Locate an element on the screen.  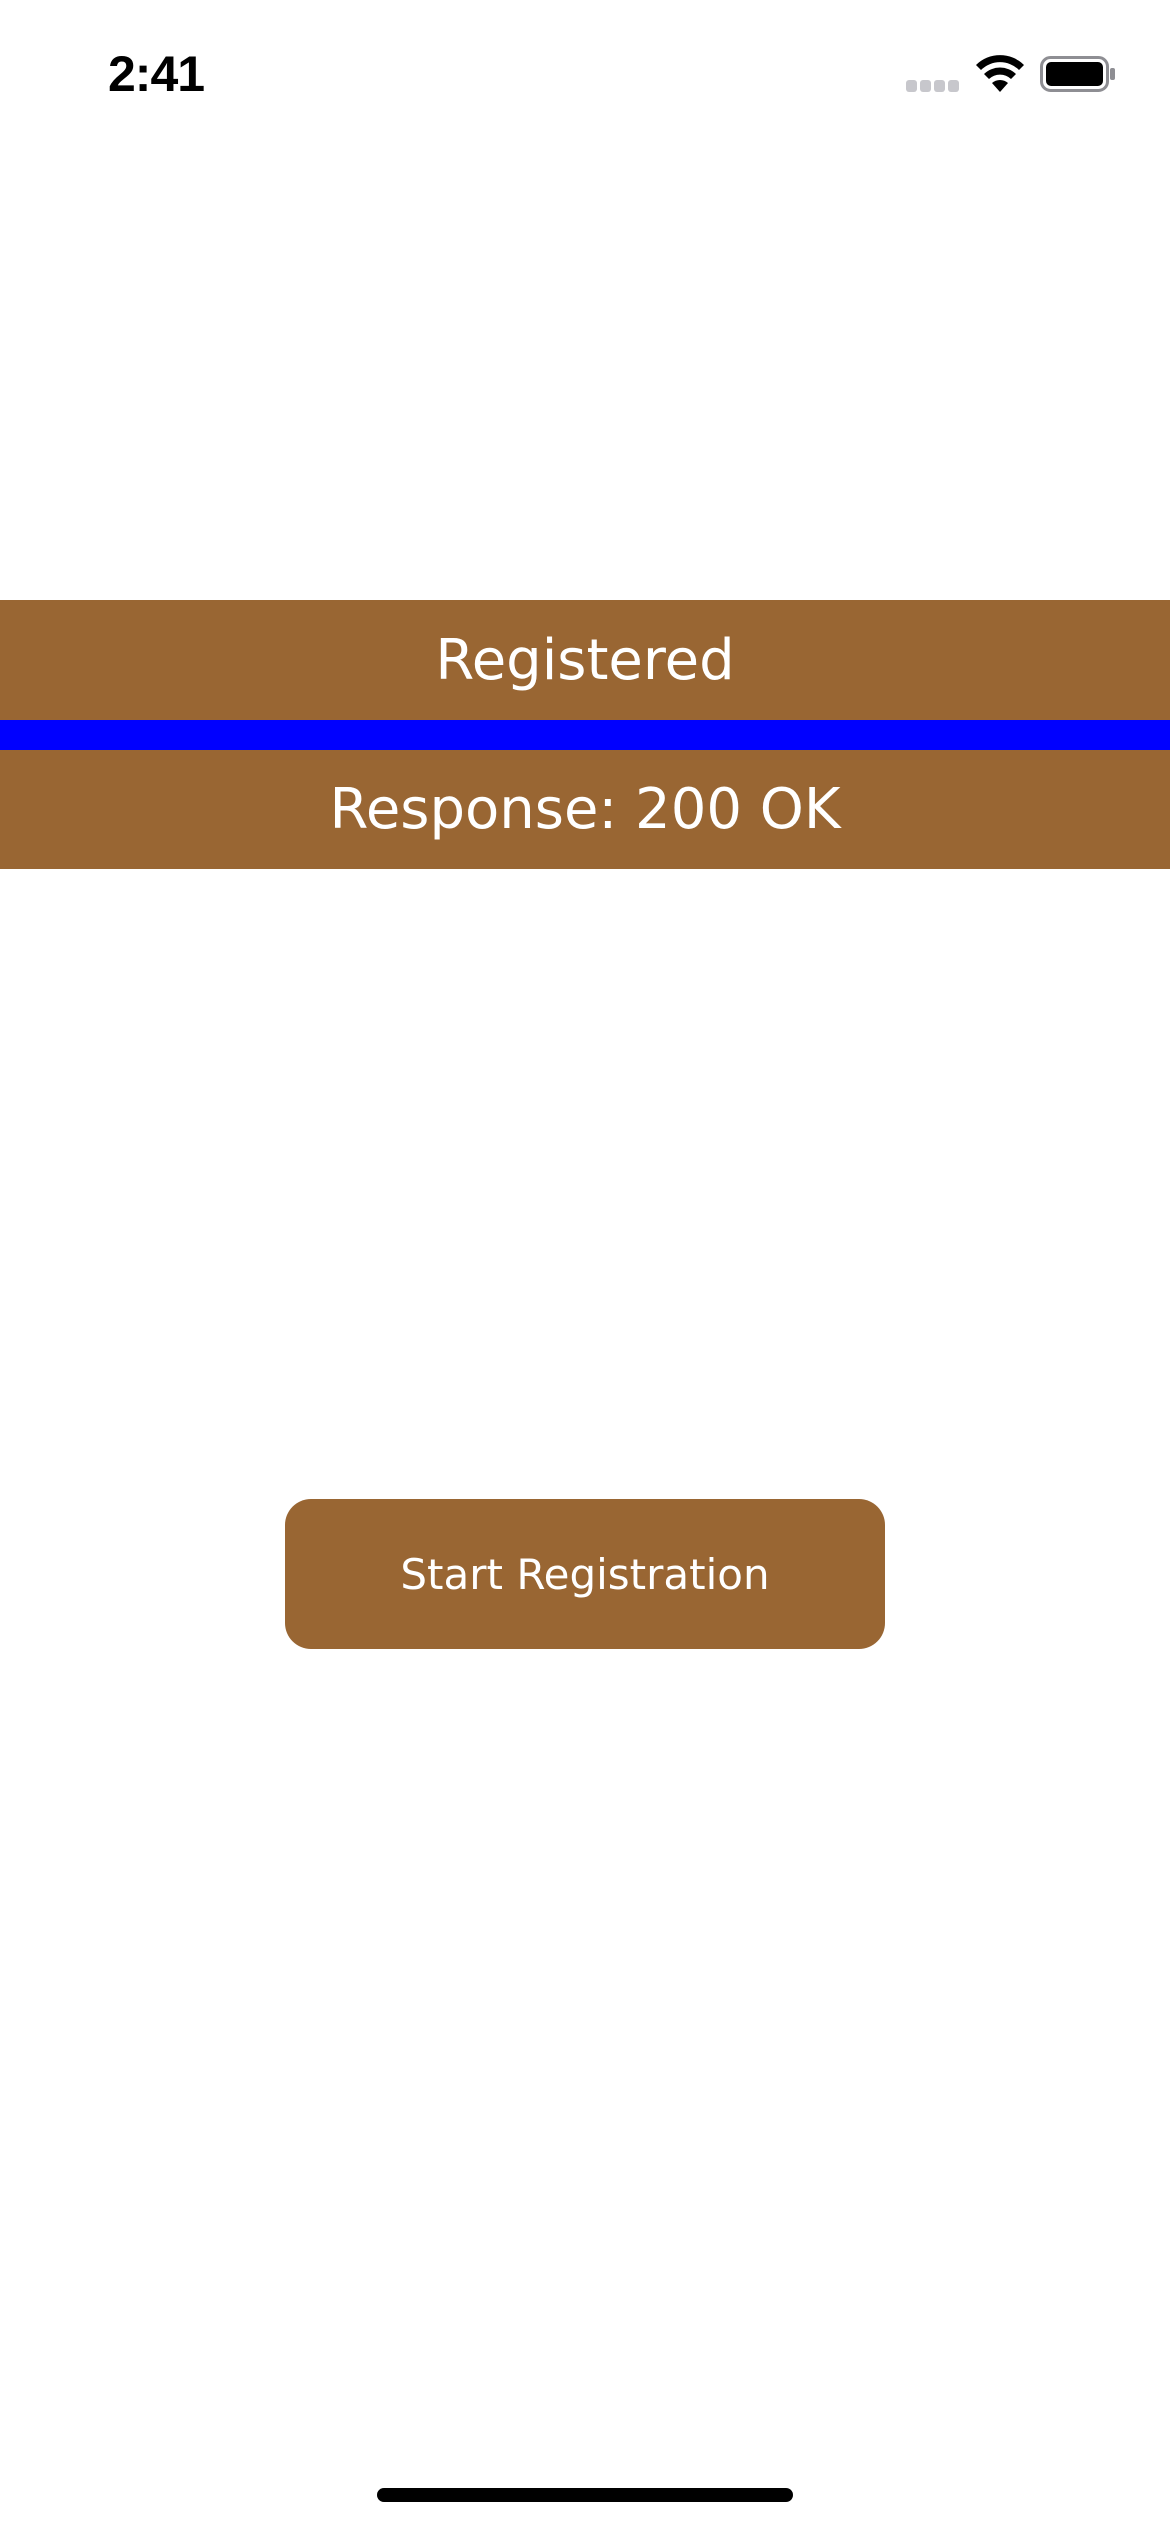
response-status-banner: Response: 200 OK is located at coordinates (585, 809).